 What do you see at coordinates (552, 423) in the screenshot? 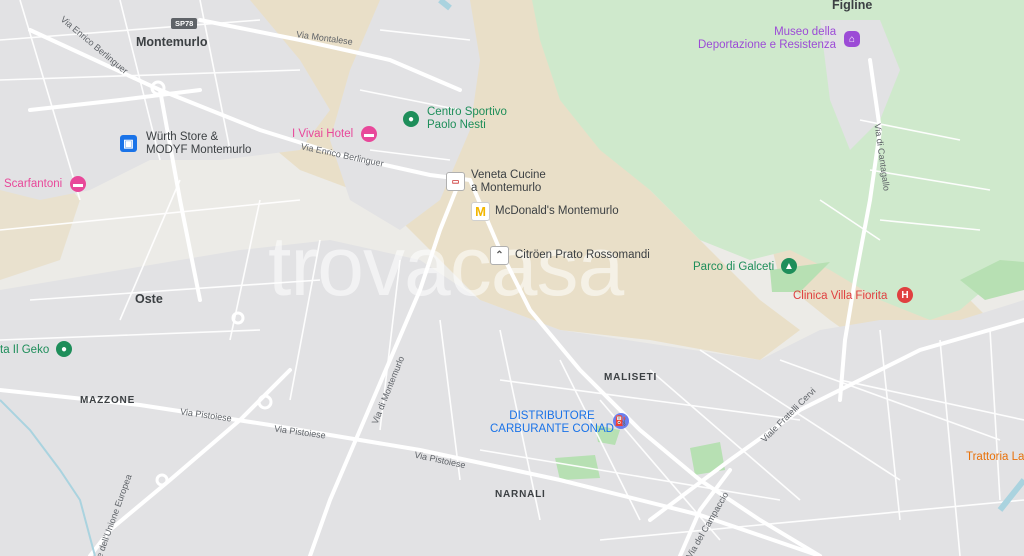
I see `poi-label-conad: DISTRIBUTORE CARBURANTE CONAD` at bounding box center [552, 423].